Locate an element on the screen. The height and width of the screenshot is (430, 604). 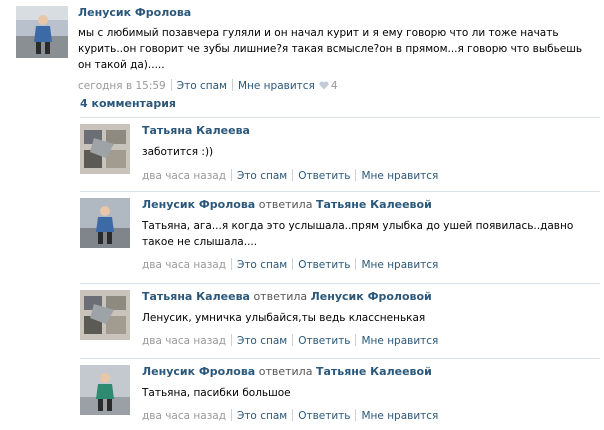
post-meta: сегодня в 15:59 Это спам Мне нравится 4 is located at coordinates (336, 86).